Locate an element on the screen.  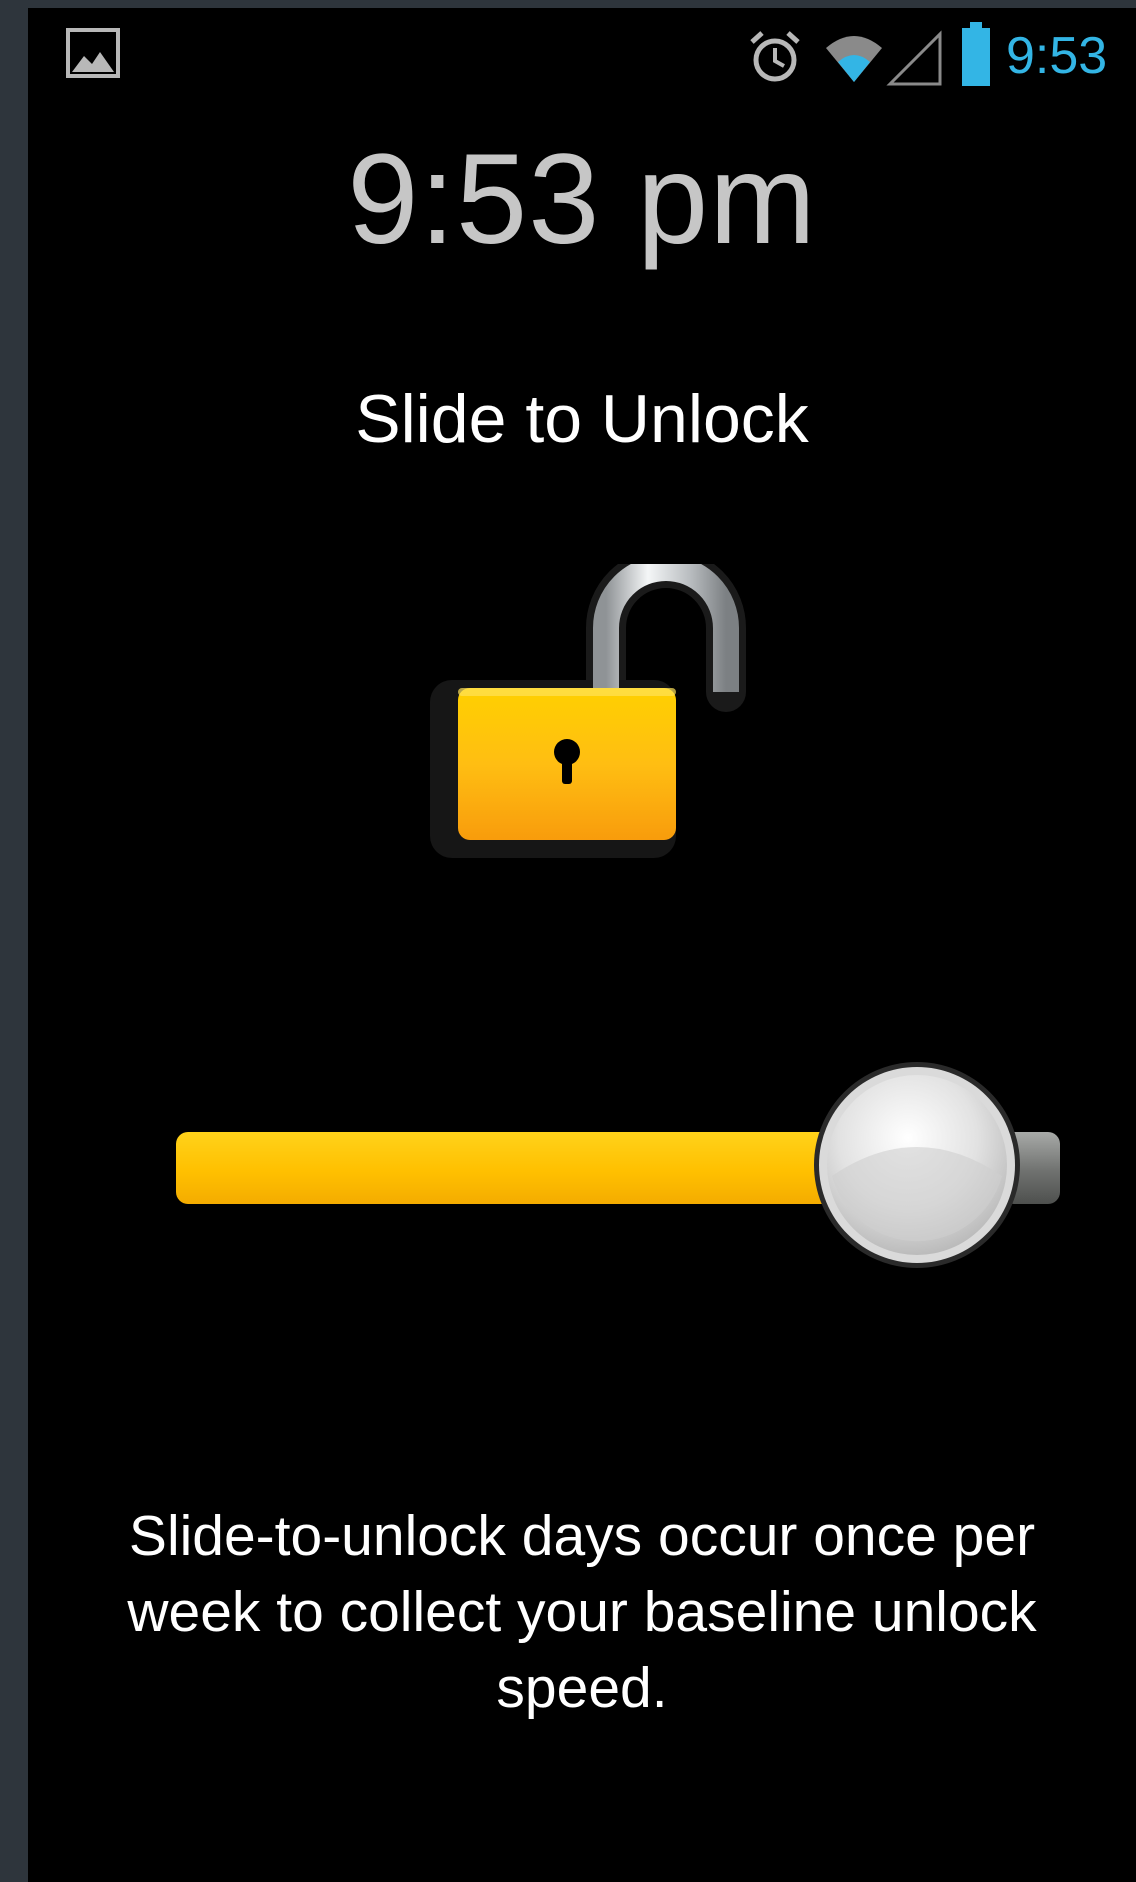
unlock-slider is located at coordinates (606, 1158).